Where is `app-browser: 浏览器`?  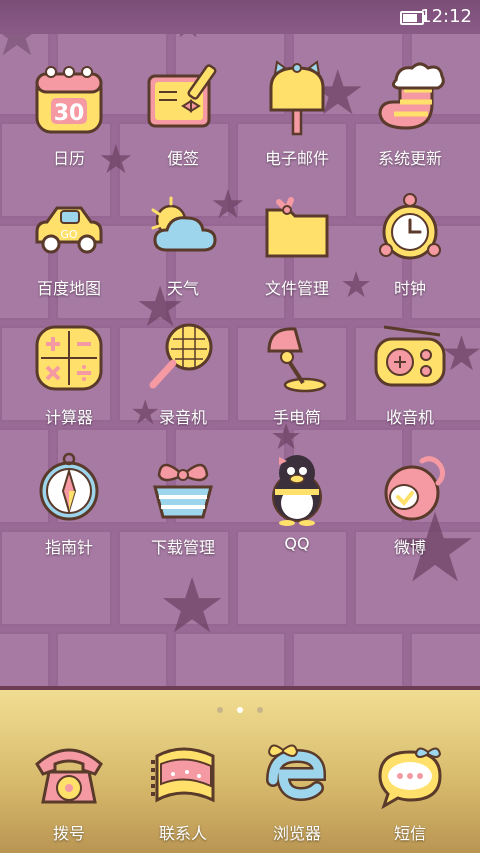
app-browser: 浏览器 is located at coordinates (297, 788).